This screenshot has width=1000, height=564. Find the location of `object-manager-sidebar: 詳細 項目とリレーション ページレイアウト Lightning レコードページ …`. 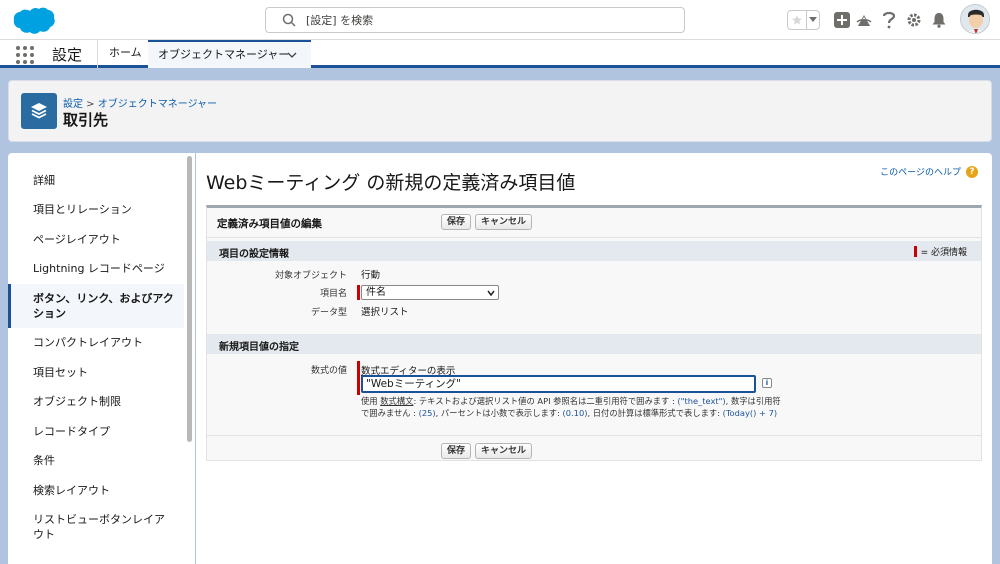

object-manager-sidebar: 詳細 項目とリレーション ページレイアウト Lightning レコードページ … is located at coordinates (101, 358).